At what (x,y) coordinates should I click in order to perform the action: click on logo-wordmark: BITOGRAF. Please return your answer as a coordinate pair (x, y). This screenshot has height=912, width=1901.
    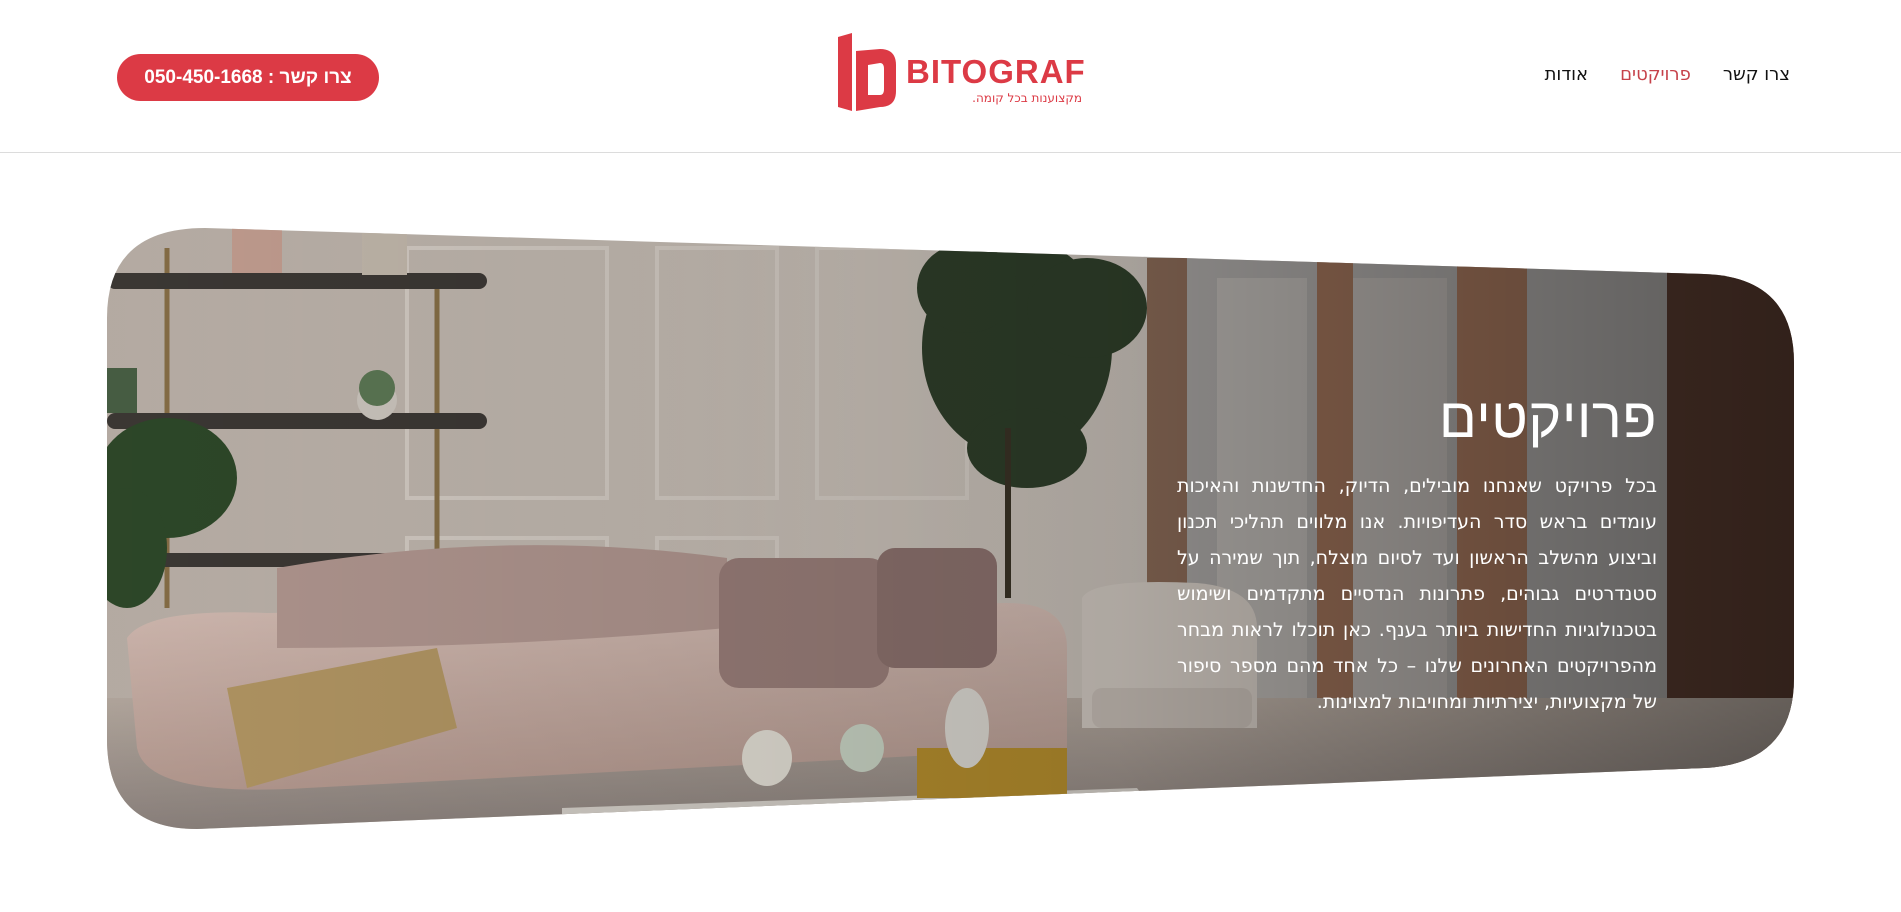
    Looking at the image, I should click on (996, 71).